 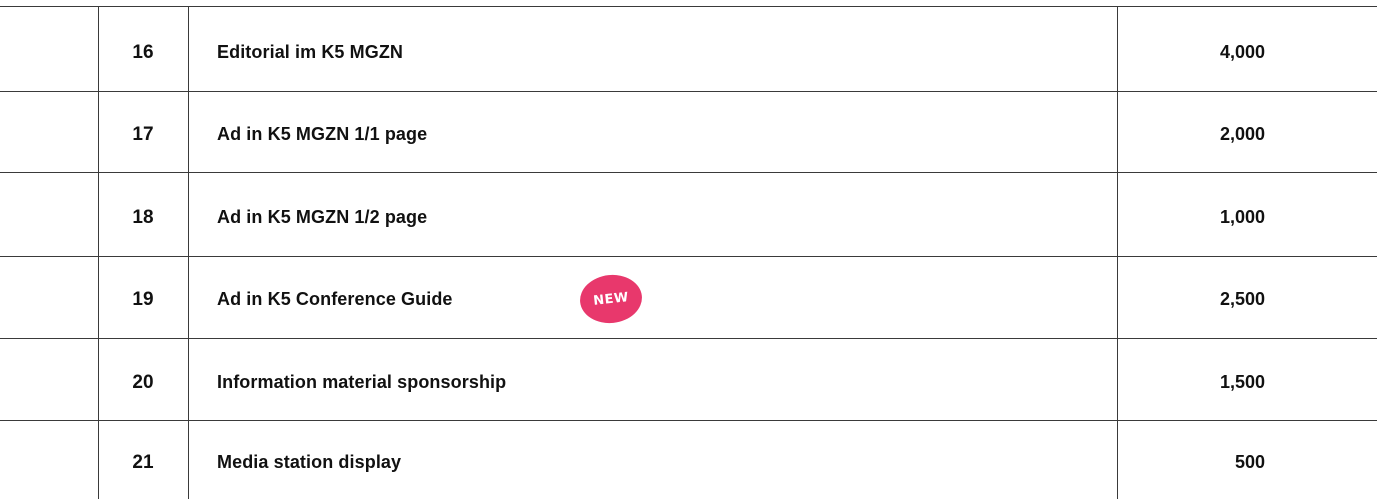 What do you see at coordinates (143, 462) in the screenshot?
I see `row-number: 21` at bounding box center [143, 462].